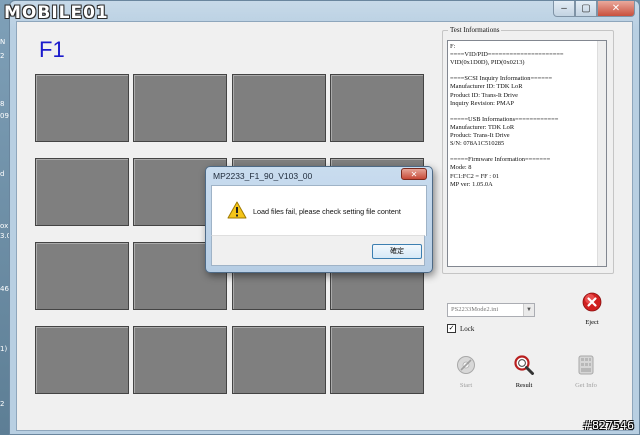  Describe the element at coordinates (592, 322) in the screenshot. I see `eject-label: Eject` at that location.